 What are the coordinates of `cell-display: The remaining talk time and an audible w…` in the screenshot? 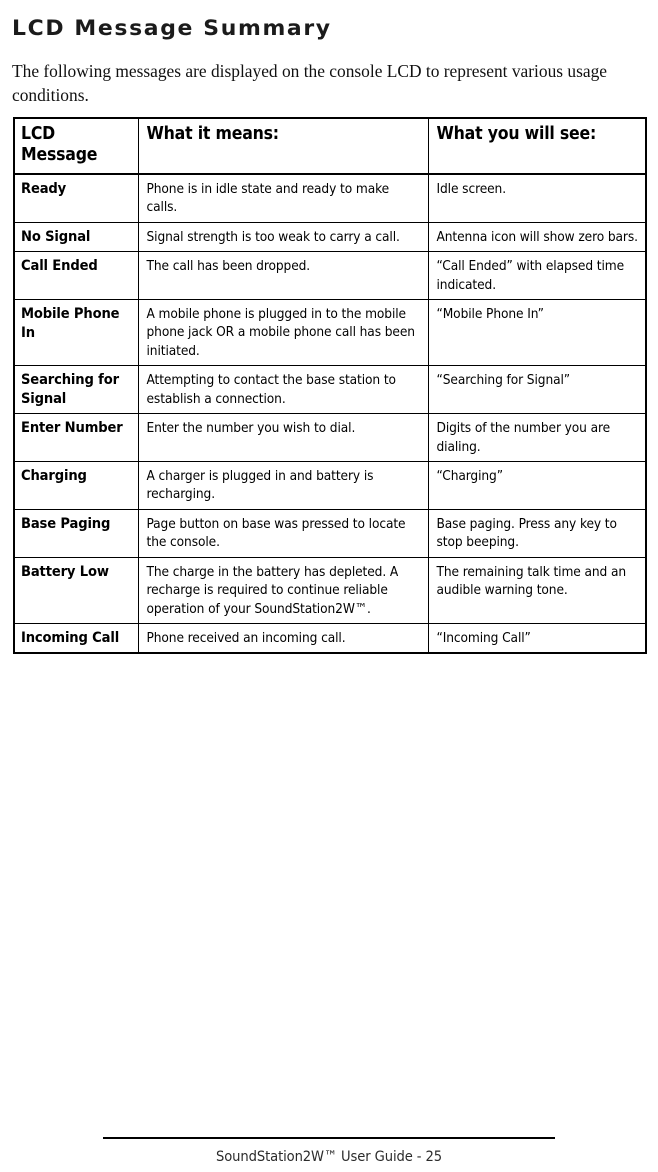 It's located at (537, 590).